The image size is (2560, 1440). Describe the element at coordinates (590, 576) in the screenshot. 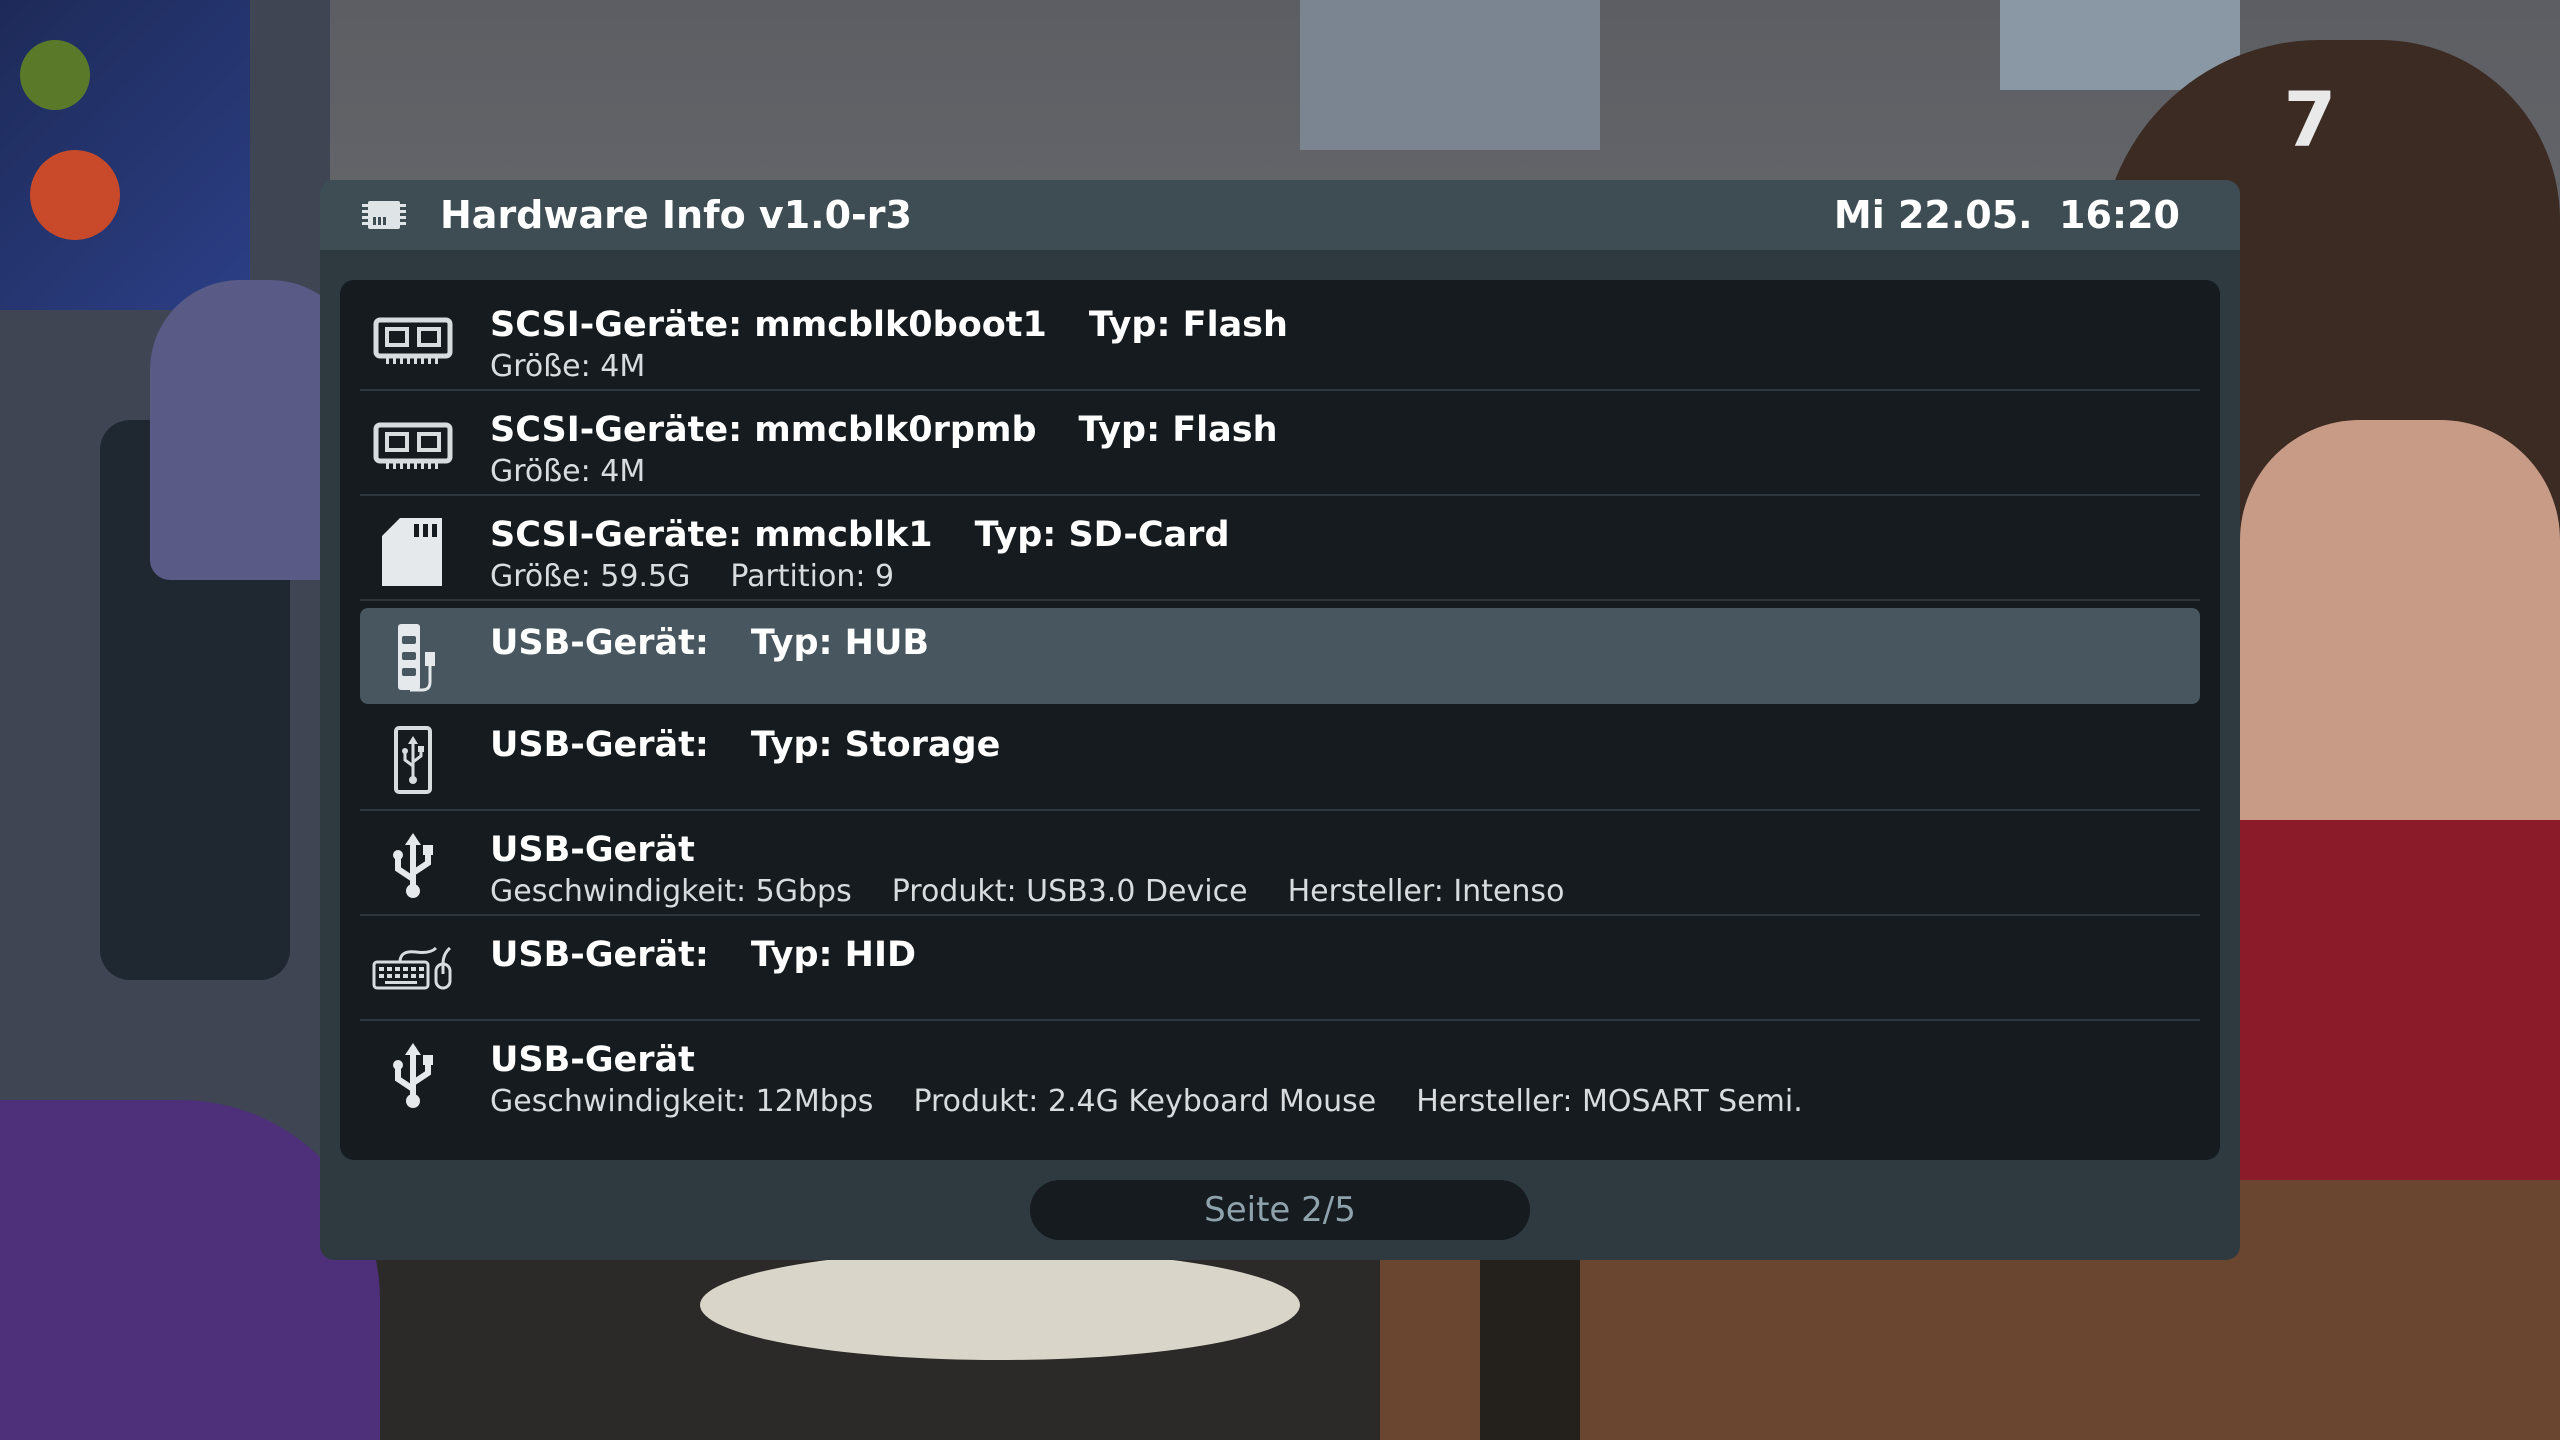

I see `device-size: Größe: 59.5G` at that location.